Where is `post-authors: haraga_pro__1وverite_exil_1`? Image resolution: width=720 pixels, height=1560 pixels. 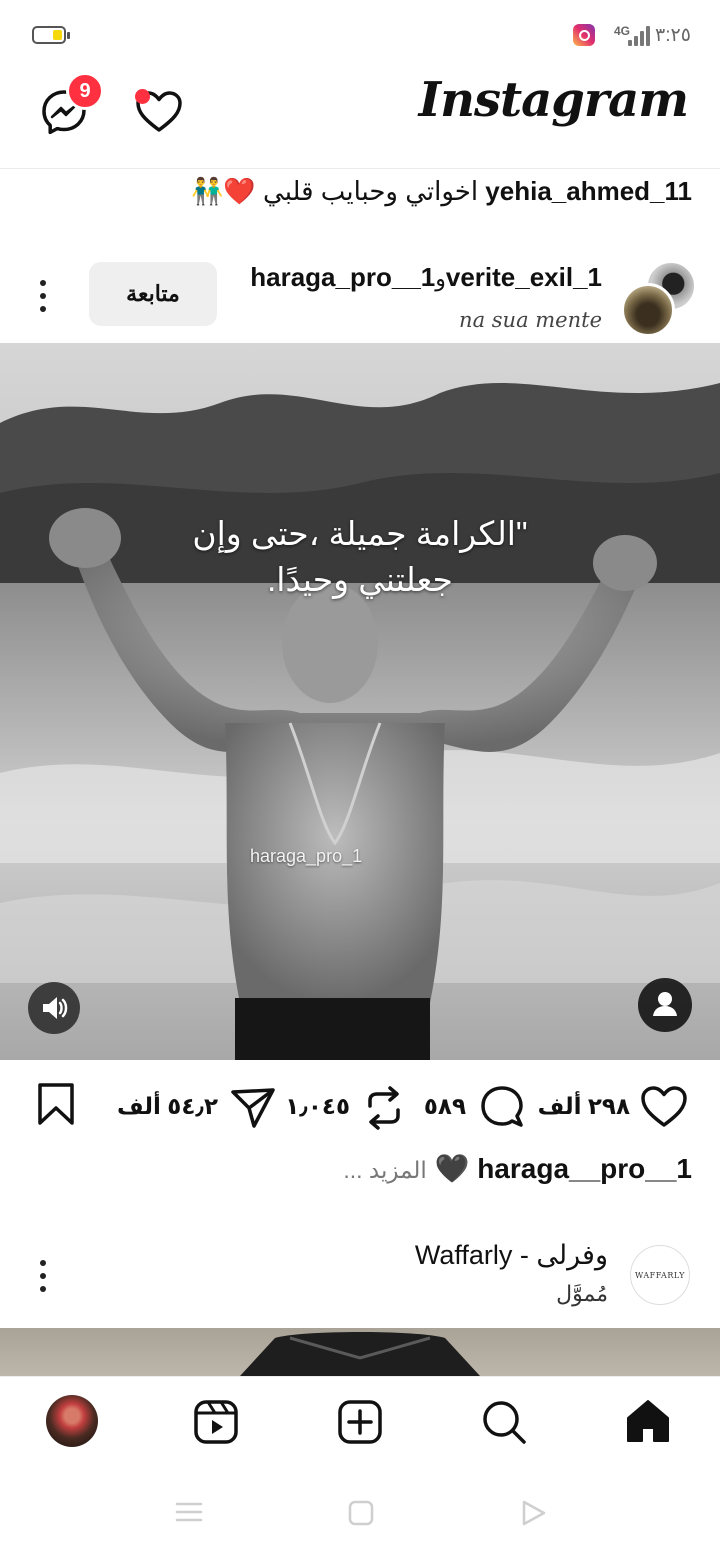 post-authors: haraga_pro__1وverite_exil_1 is located at coordinates (417, 277).